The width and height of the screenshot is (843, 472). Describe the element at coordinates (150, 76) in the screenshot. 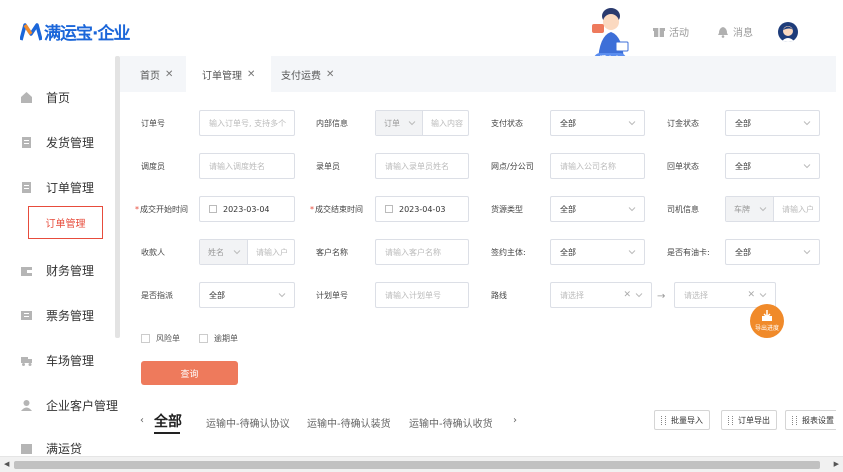

I see `tab-label: 首页` at that location.